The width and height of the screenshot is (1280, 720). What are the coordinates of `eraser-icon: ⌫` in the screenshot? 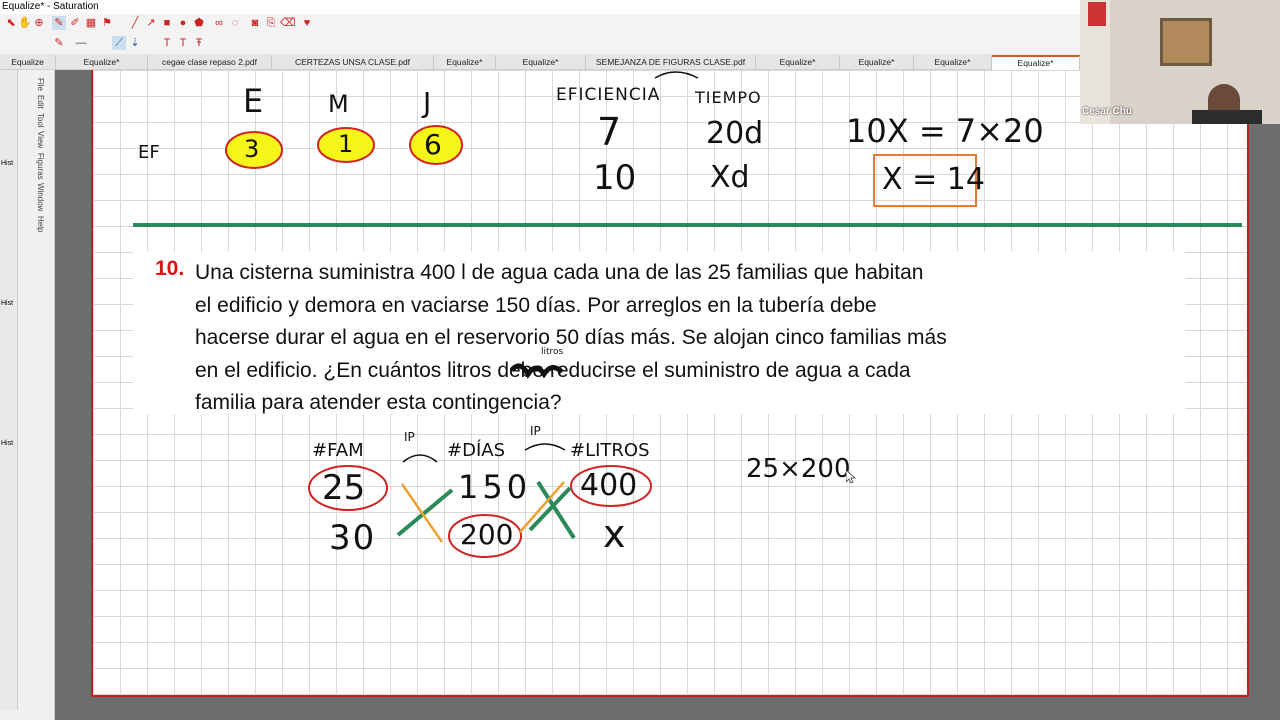 It's located at (288, 23).